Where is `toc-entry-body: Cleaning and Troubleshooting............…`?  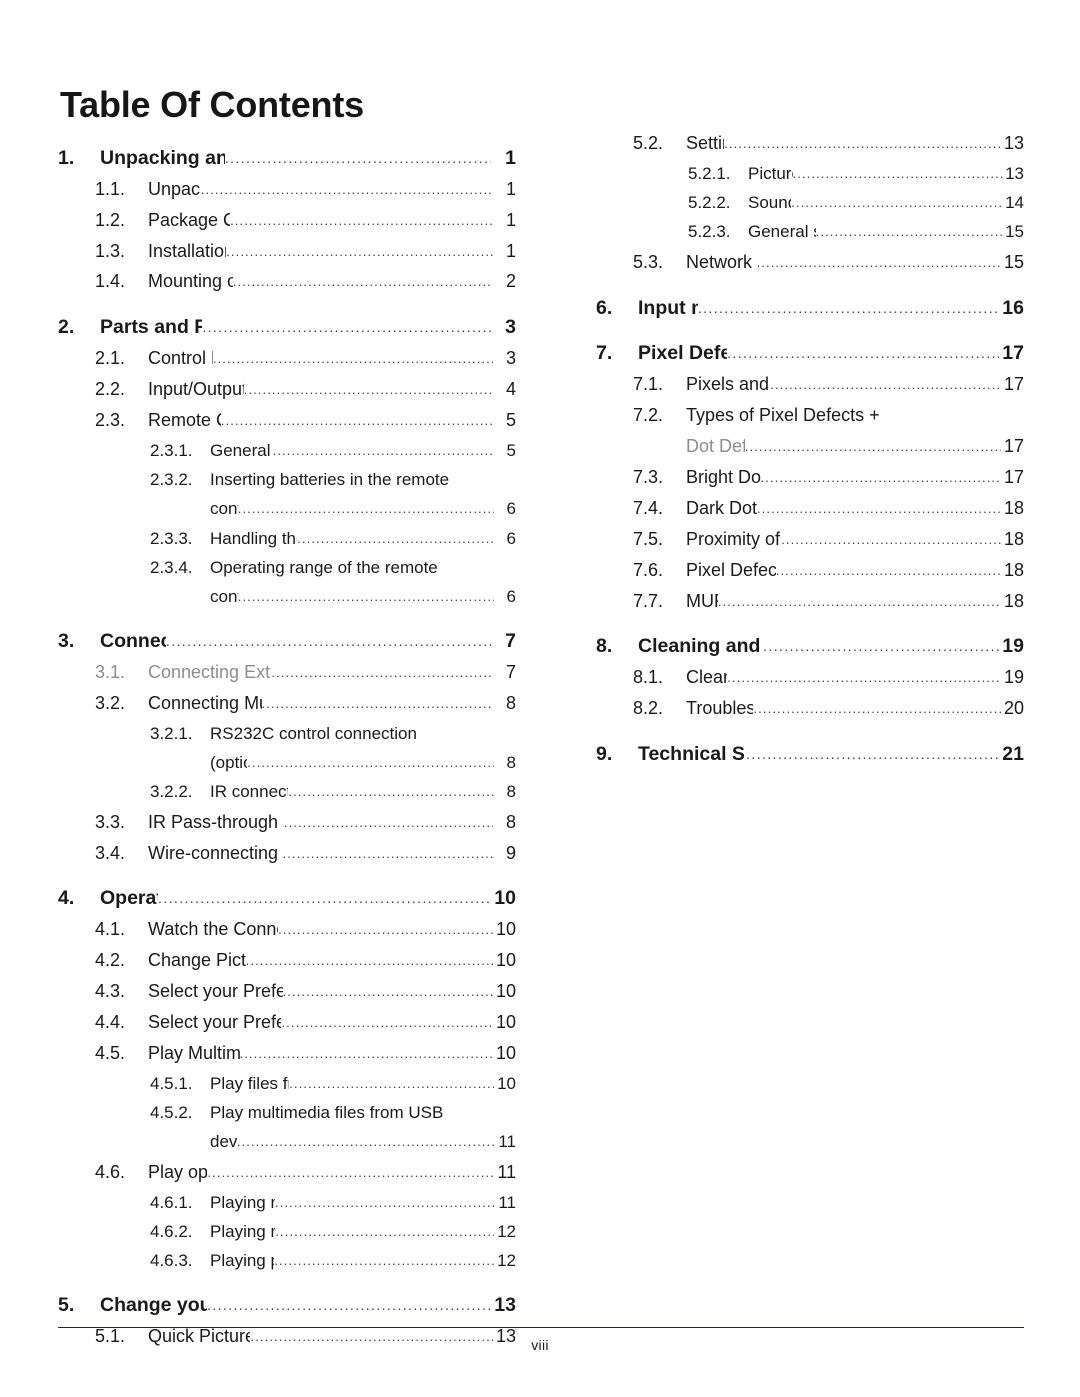 toc-entry-body: Cleaning and Troubleshooting............… is located at coordinates (831, 647).